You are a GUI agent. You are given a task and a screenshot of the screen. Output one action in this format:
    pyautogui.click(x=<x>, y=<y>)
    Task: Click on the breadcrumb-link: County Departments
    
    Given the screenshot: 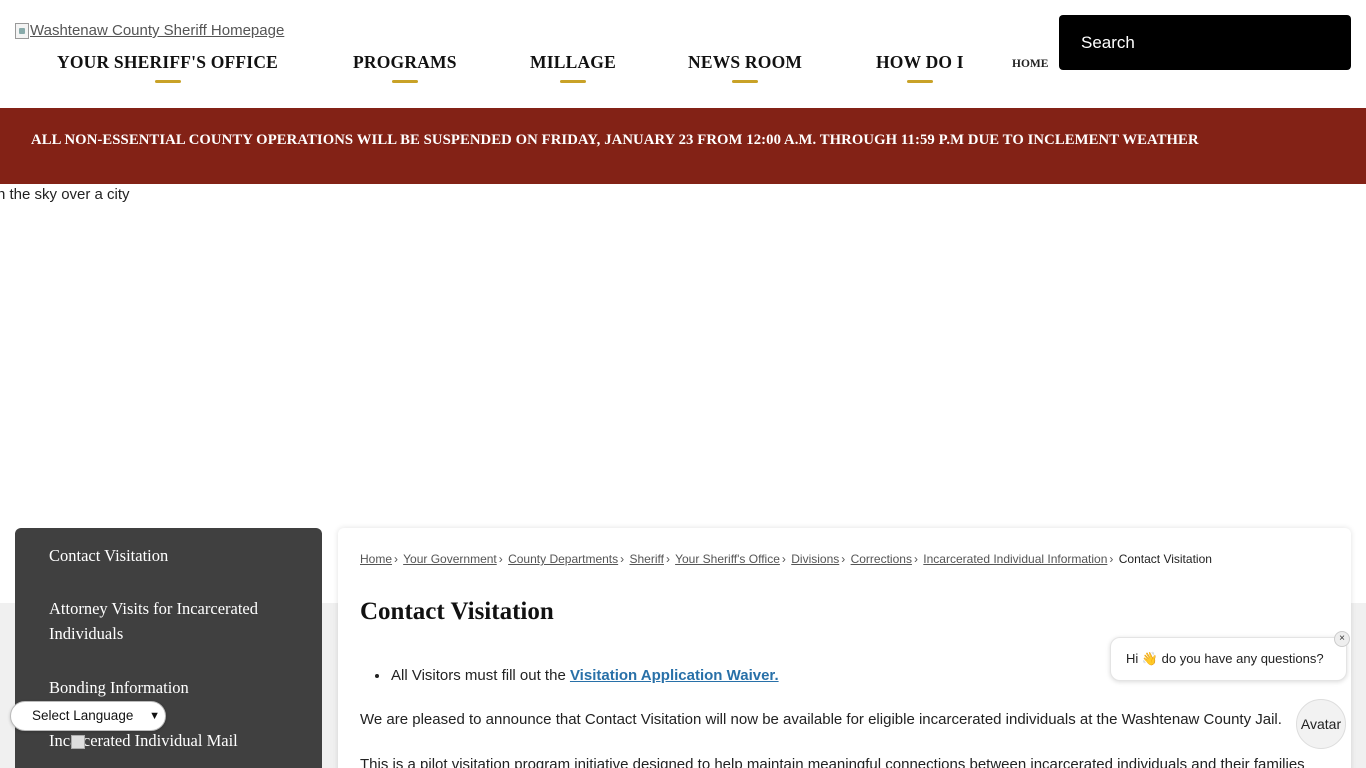 What is the action you would take?
    pyautogui.click(x=563, y=559)
    